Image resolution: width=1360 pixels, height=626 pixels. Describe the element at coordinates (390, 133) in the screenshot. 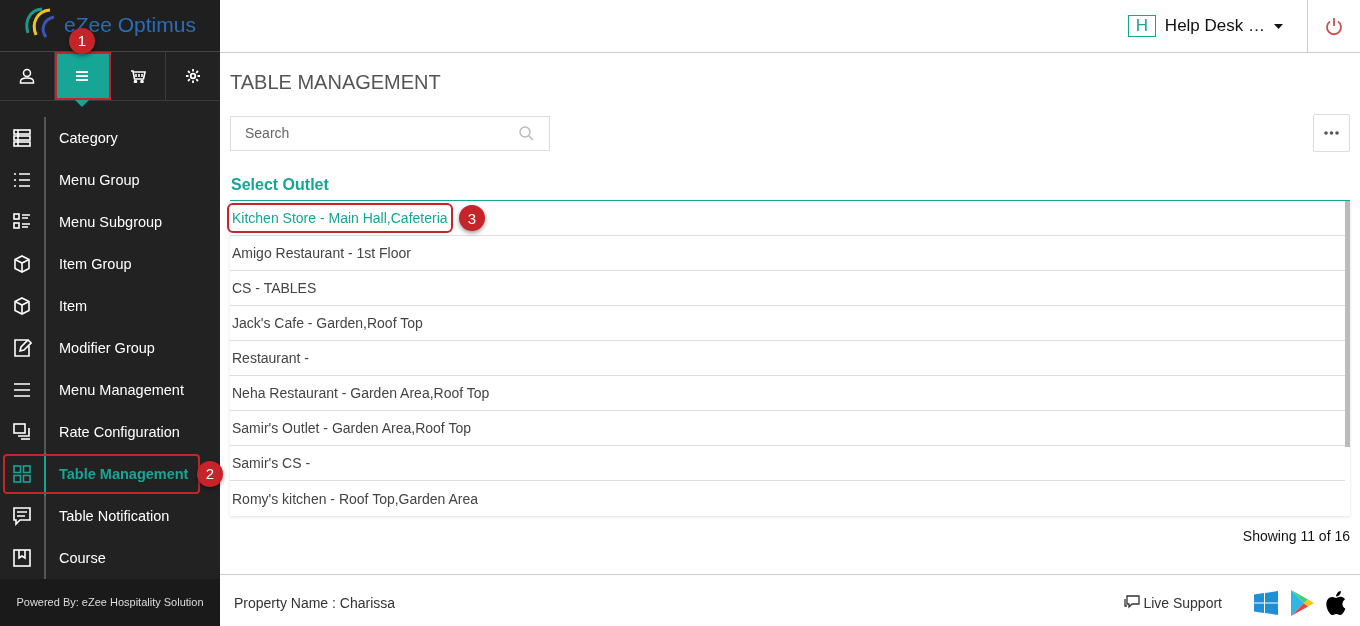

I see `search-field: Search` at that location.